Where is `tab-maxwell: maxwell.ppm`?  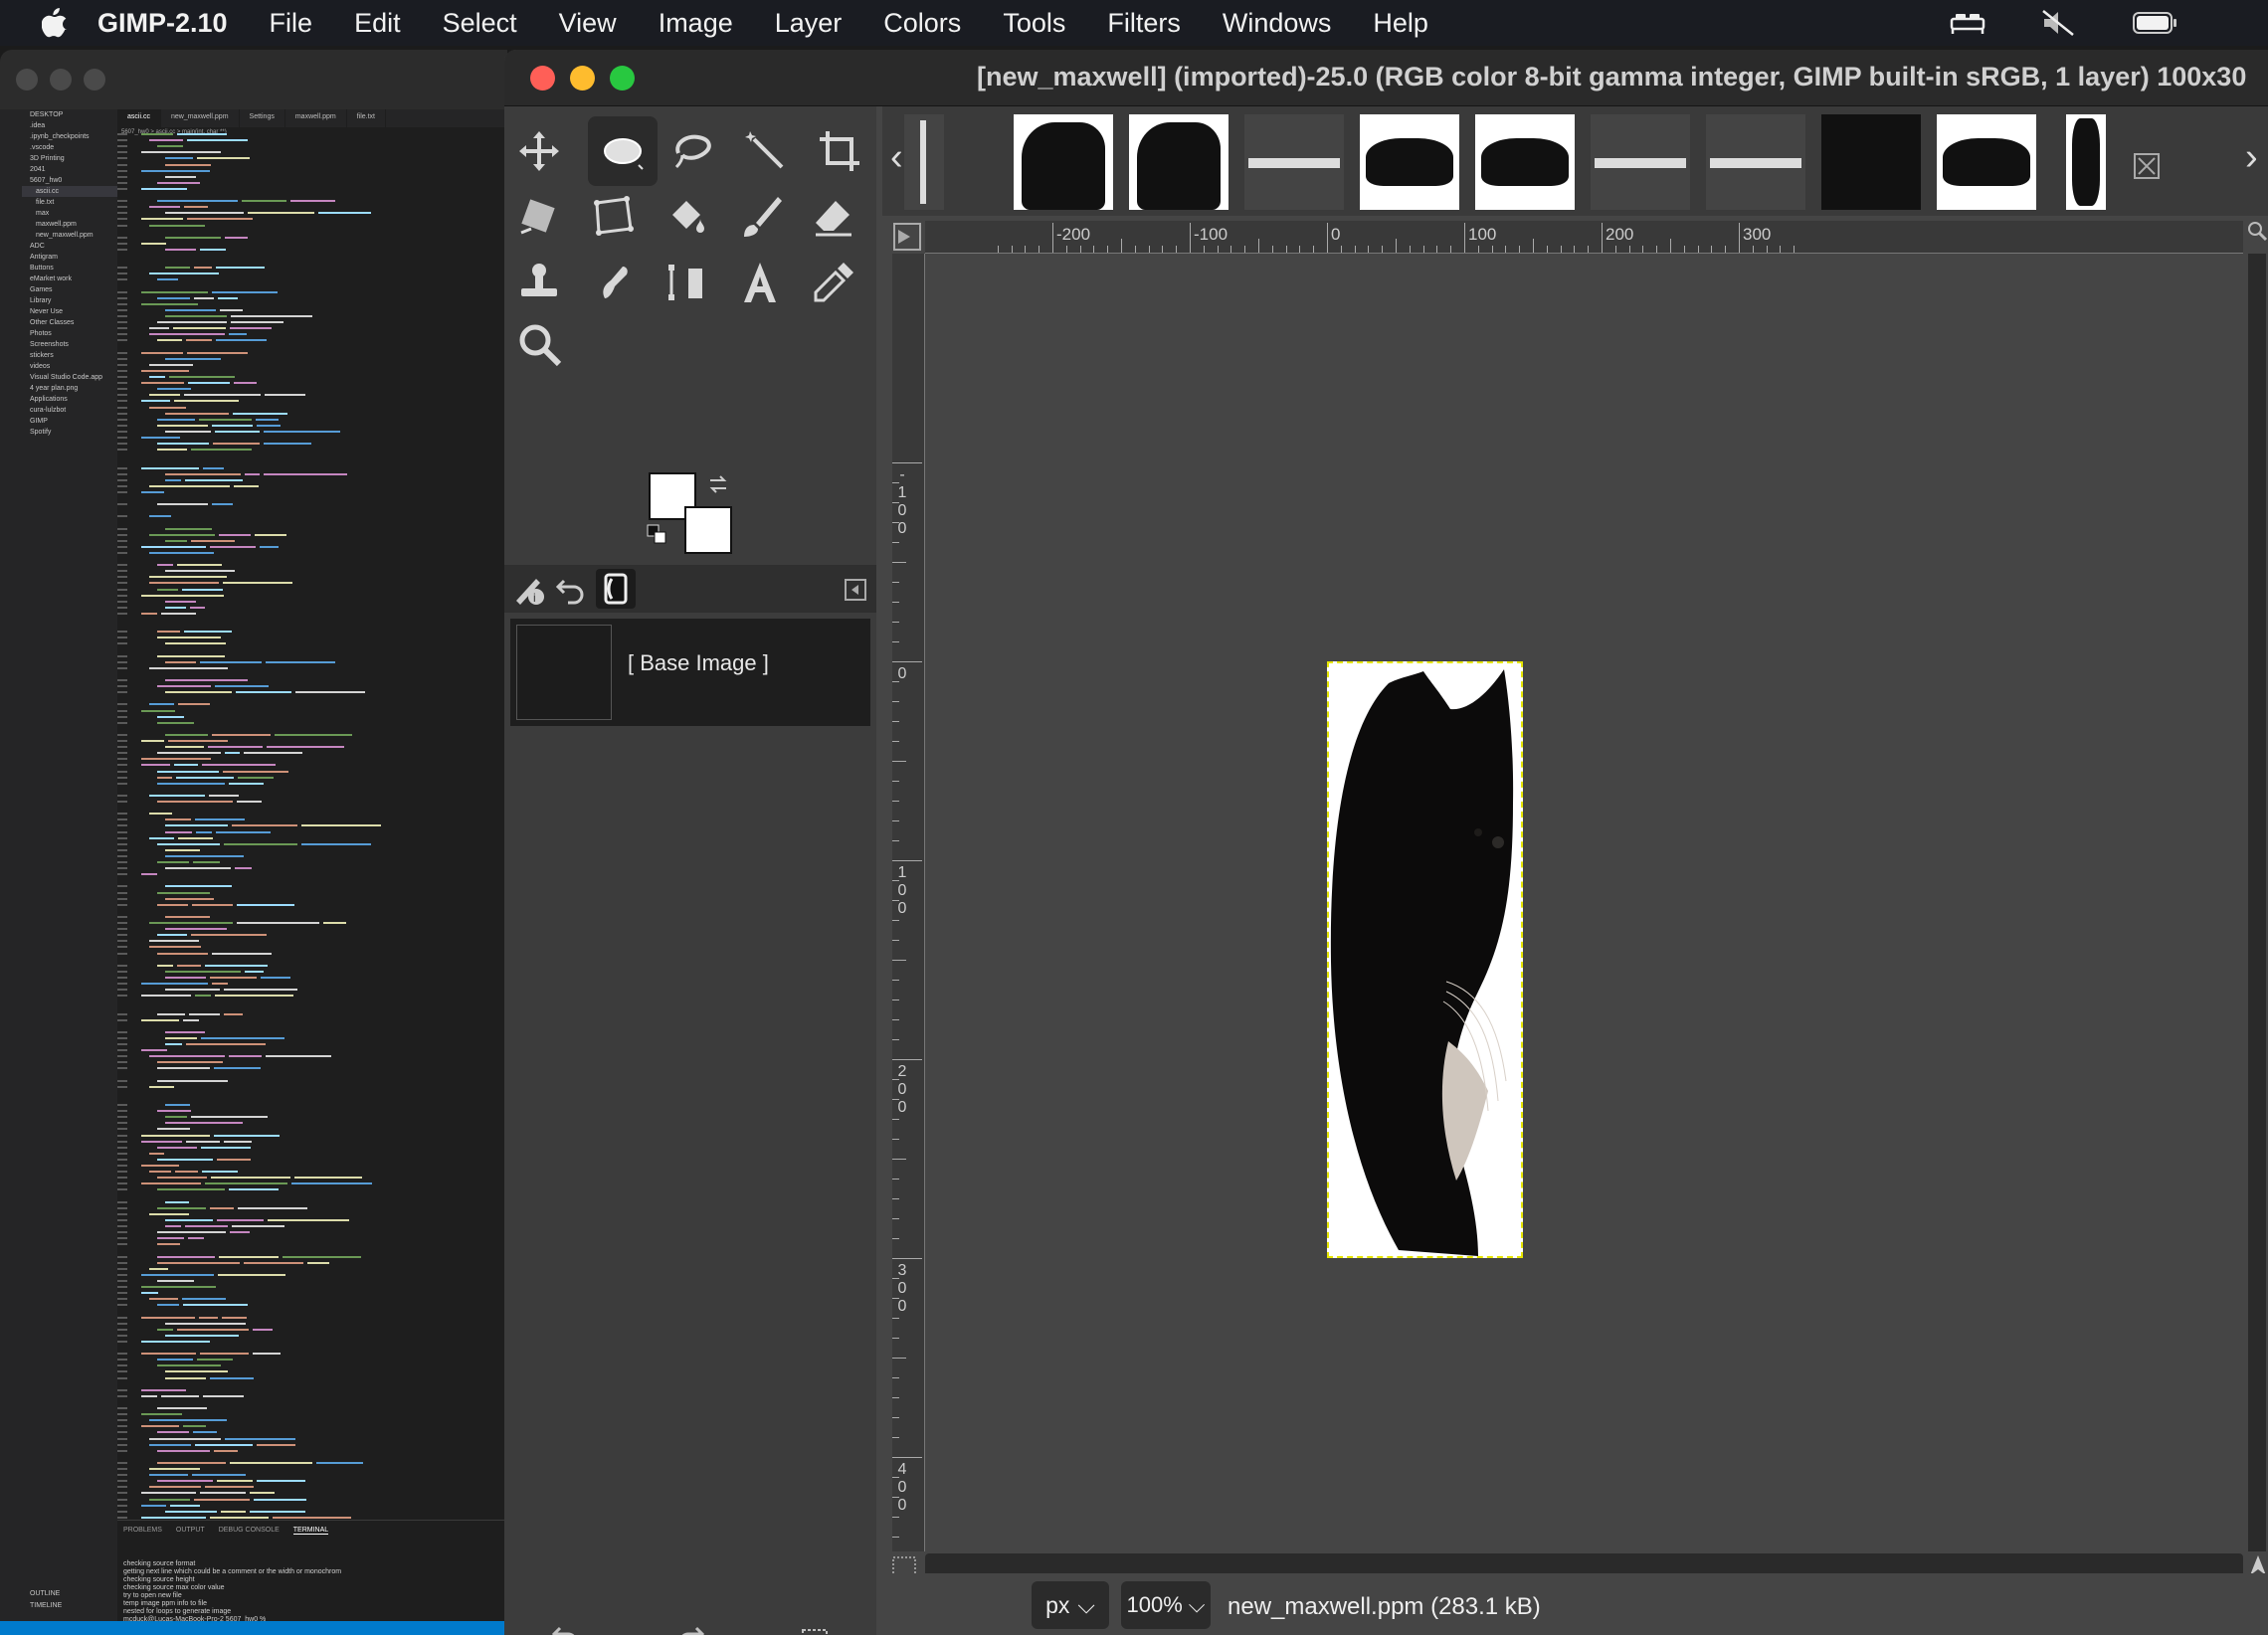
tab-maxwell: maxwell.ppm is located at coordinates (316, 118).